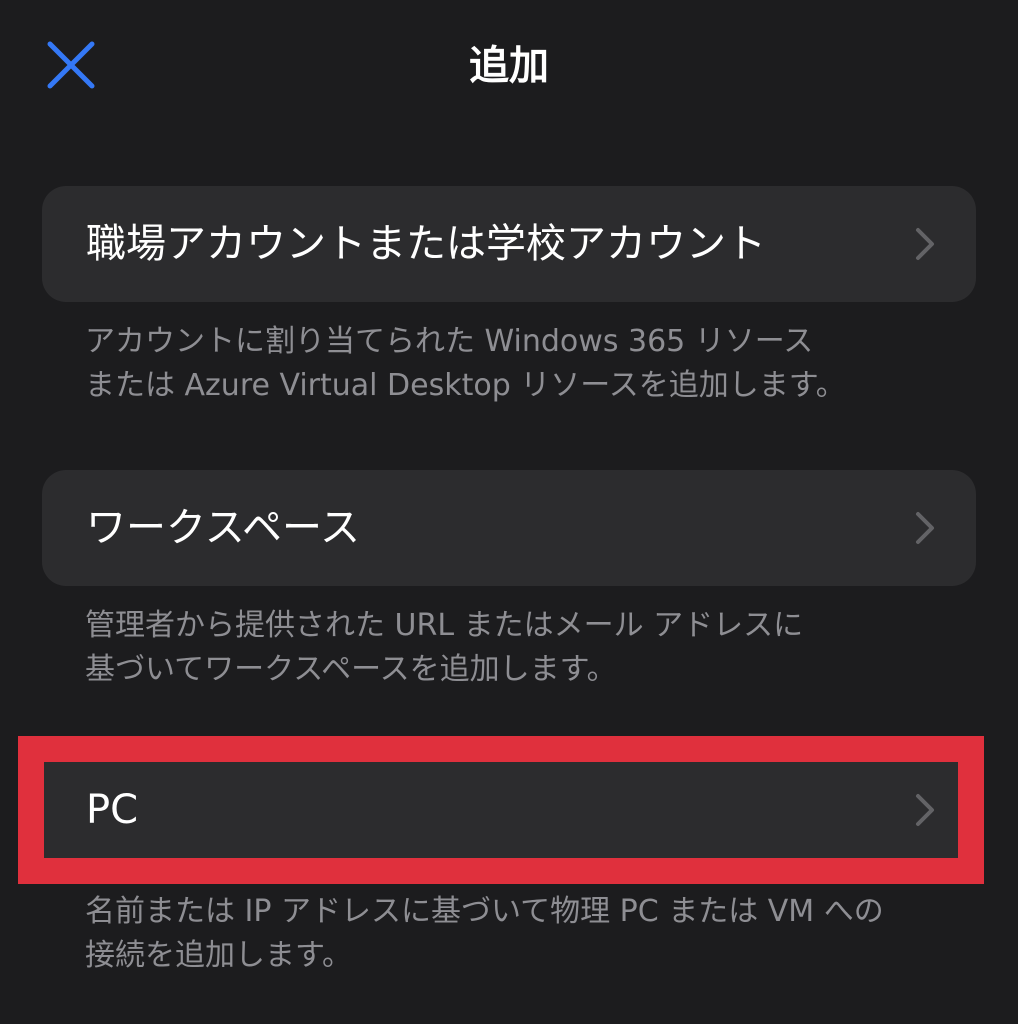 This screenshot has height=1024, width=1018. Describe the element at coordinates (449, 341) in the screenshot. I see `description-line: アカウントに割り当てられた Windows 365 リソース` at that location.